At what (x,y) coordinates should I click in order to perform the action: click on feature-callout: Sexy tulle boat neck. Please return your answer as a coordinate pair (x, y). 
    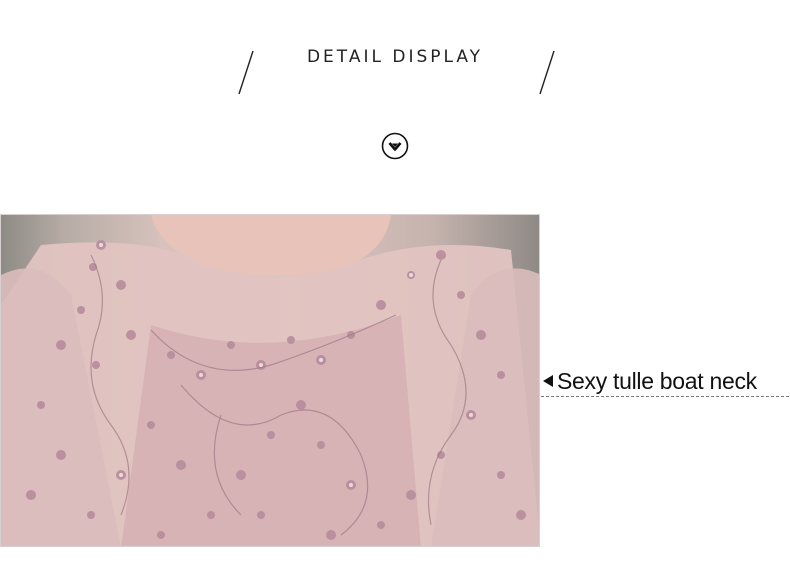
    Looking at the image, I should click on (650, 381).